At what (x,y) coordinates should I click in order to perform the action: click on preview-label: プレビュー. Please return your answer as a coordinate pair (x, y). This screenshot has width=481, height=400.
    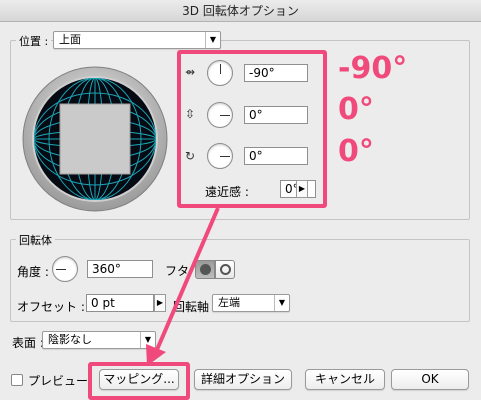
    Looking at the image, I should click on (58, 380).